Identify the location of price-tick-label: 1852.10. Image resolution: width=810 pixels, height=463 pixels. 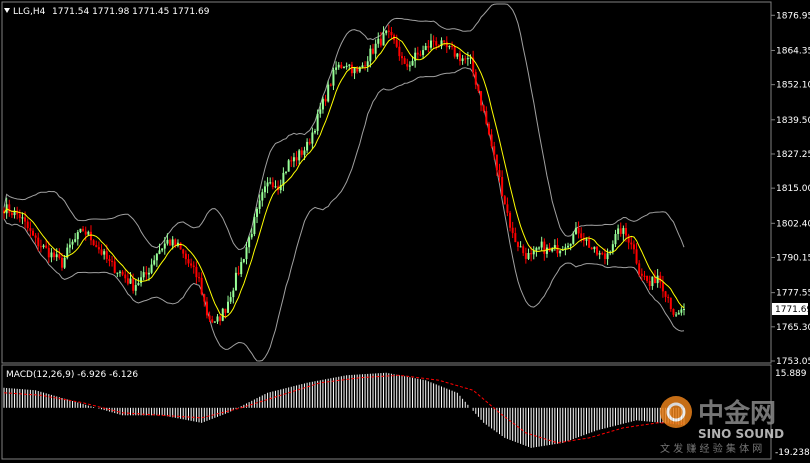
(793, 86).